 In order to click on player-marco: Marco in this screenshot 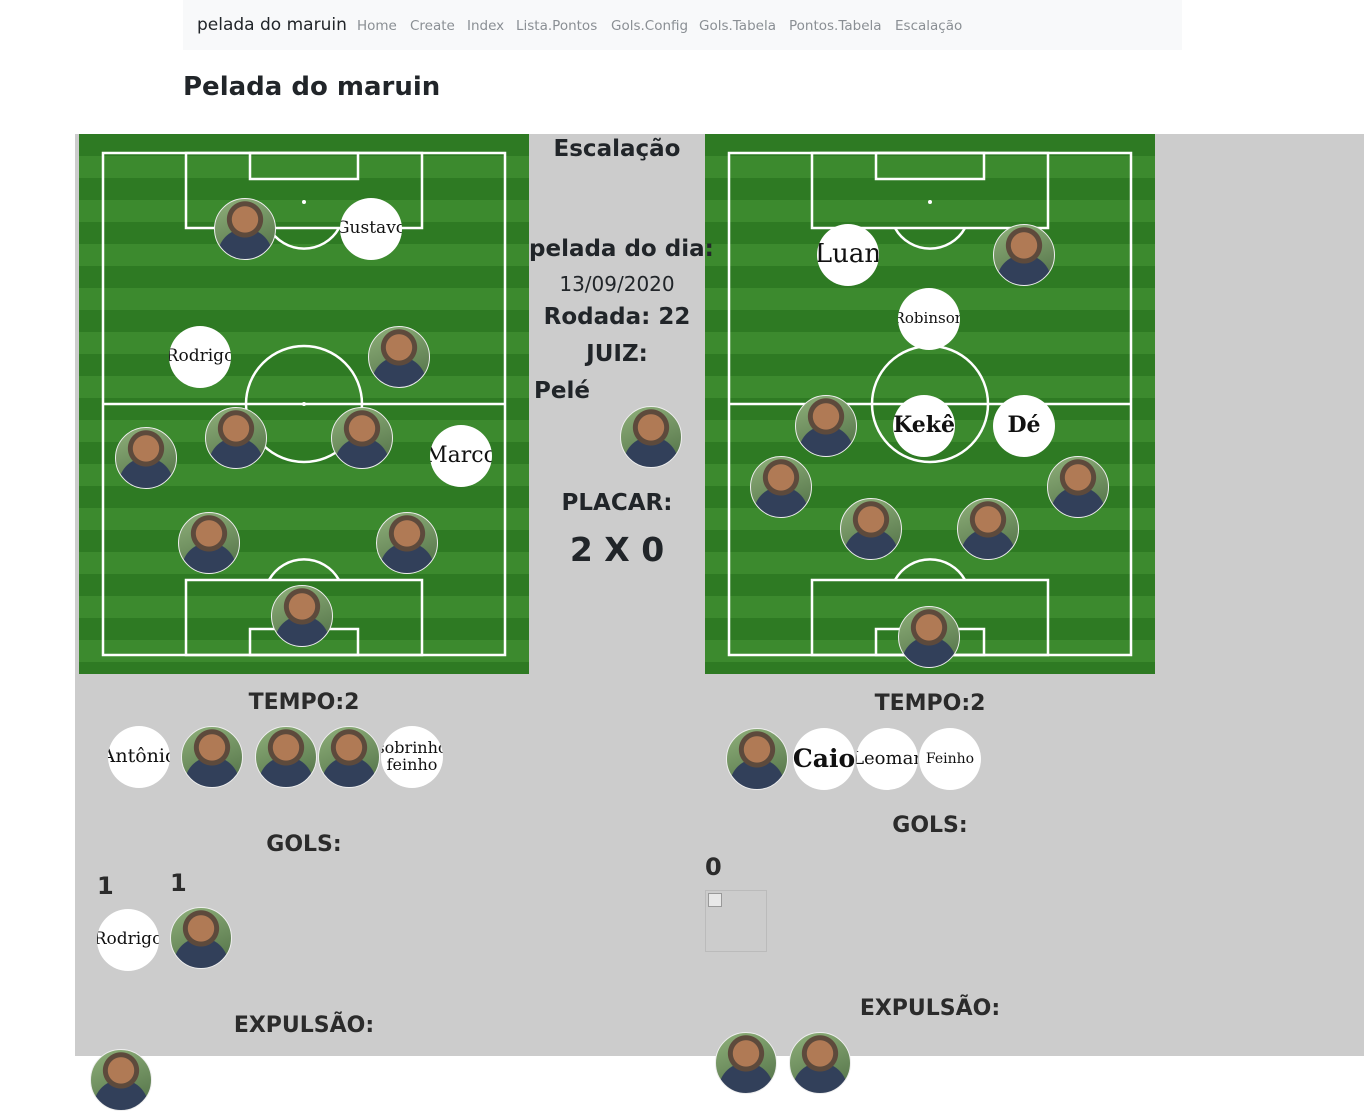, I will do `click(461, 456)`.